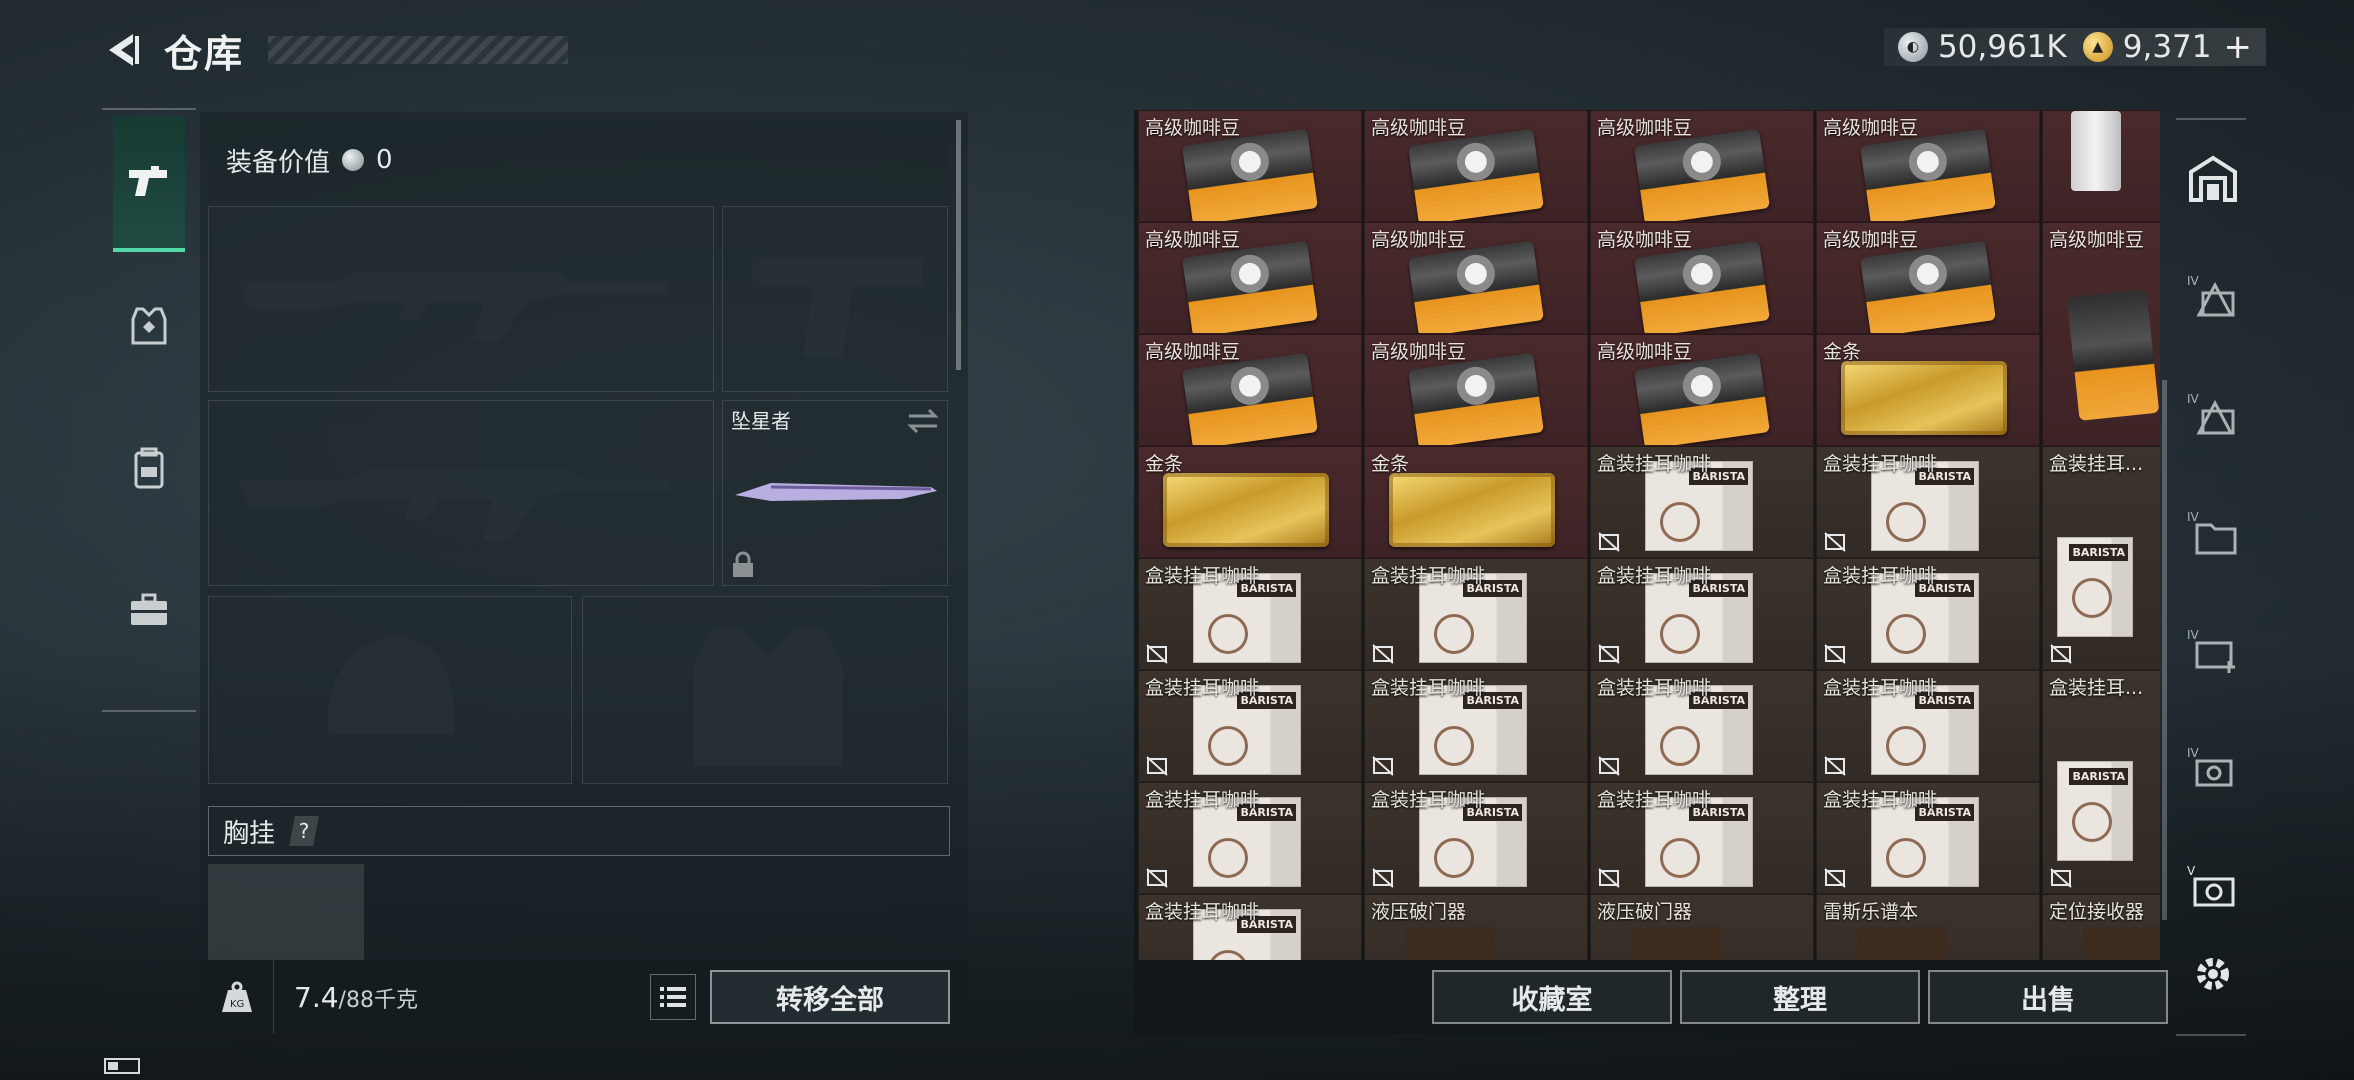  What do you see at coordinates (204, 53) in the screenshot?
I see `page-title: 仓库` at bounding box center [204, 53].